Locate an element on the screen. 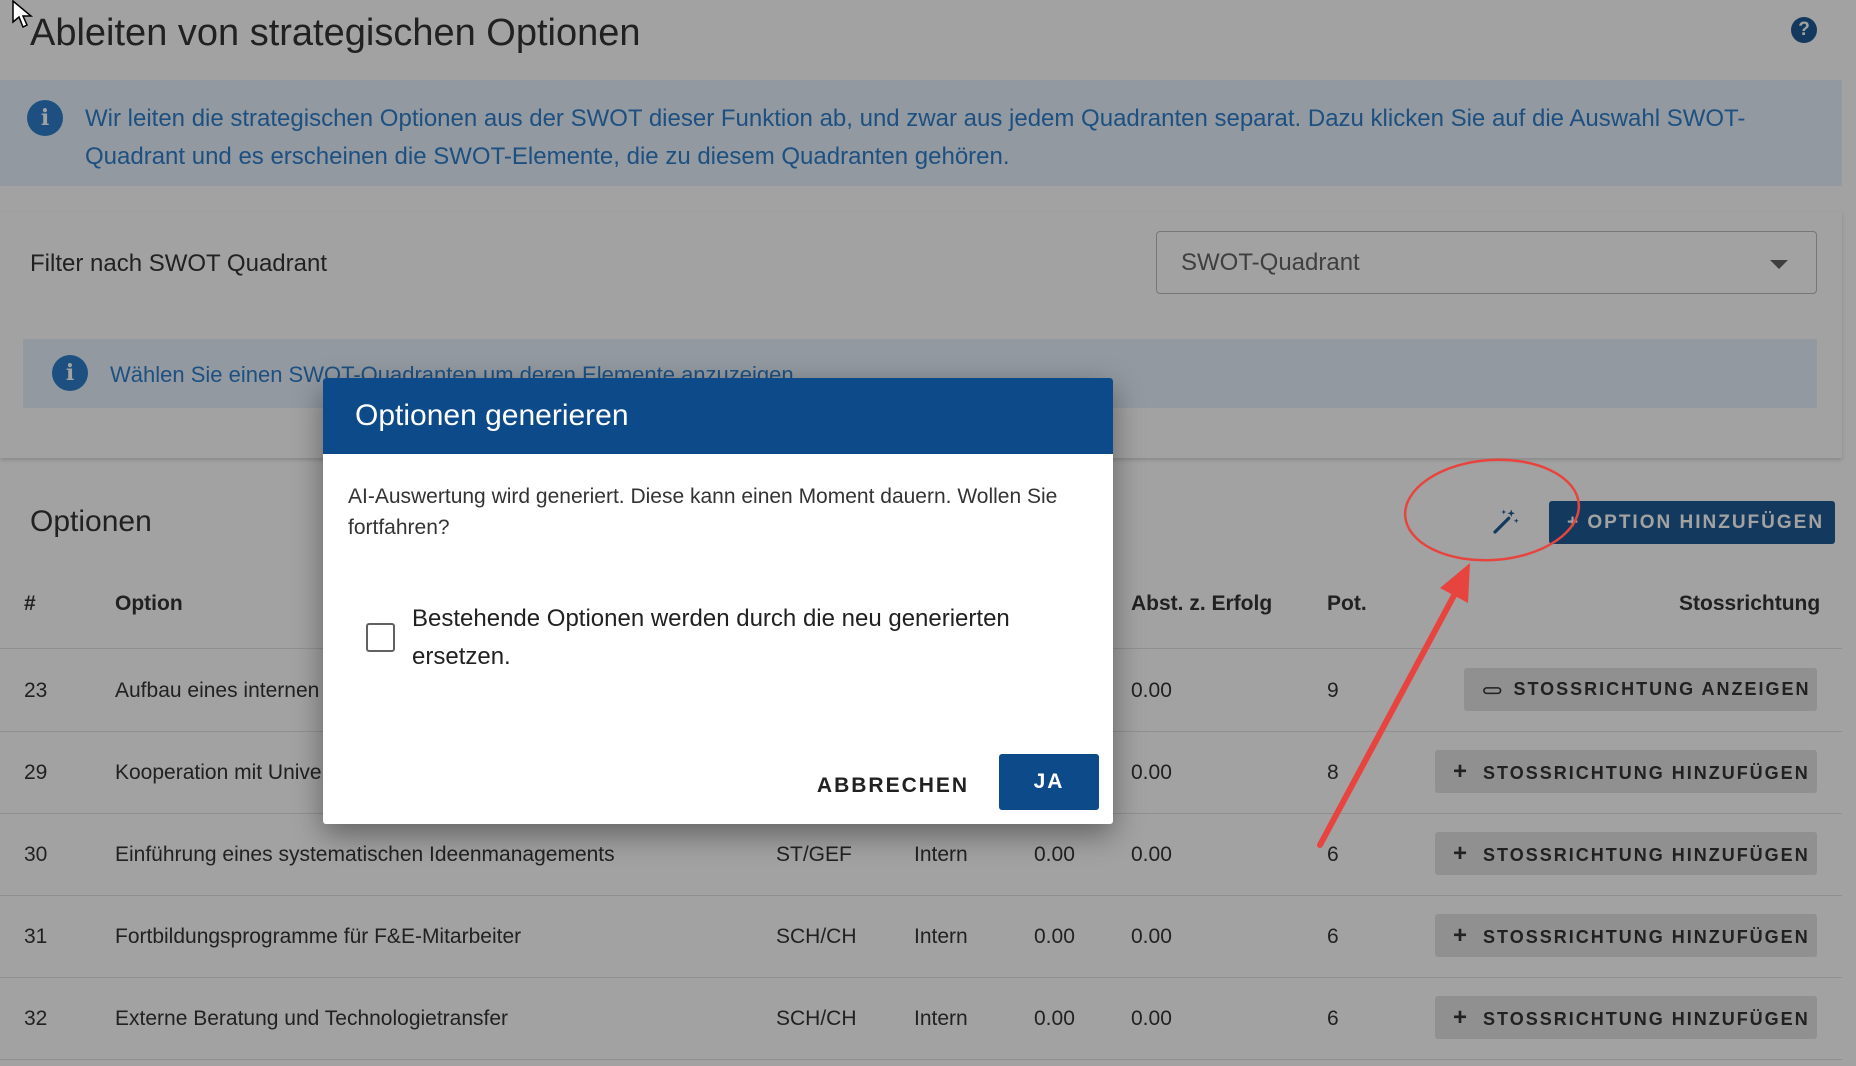 The width and height of the screenshot is (1856, 1066). mouse-cursor-icon is located at coordinates (23, 14).